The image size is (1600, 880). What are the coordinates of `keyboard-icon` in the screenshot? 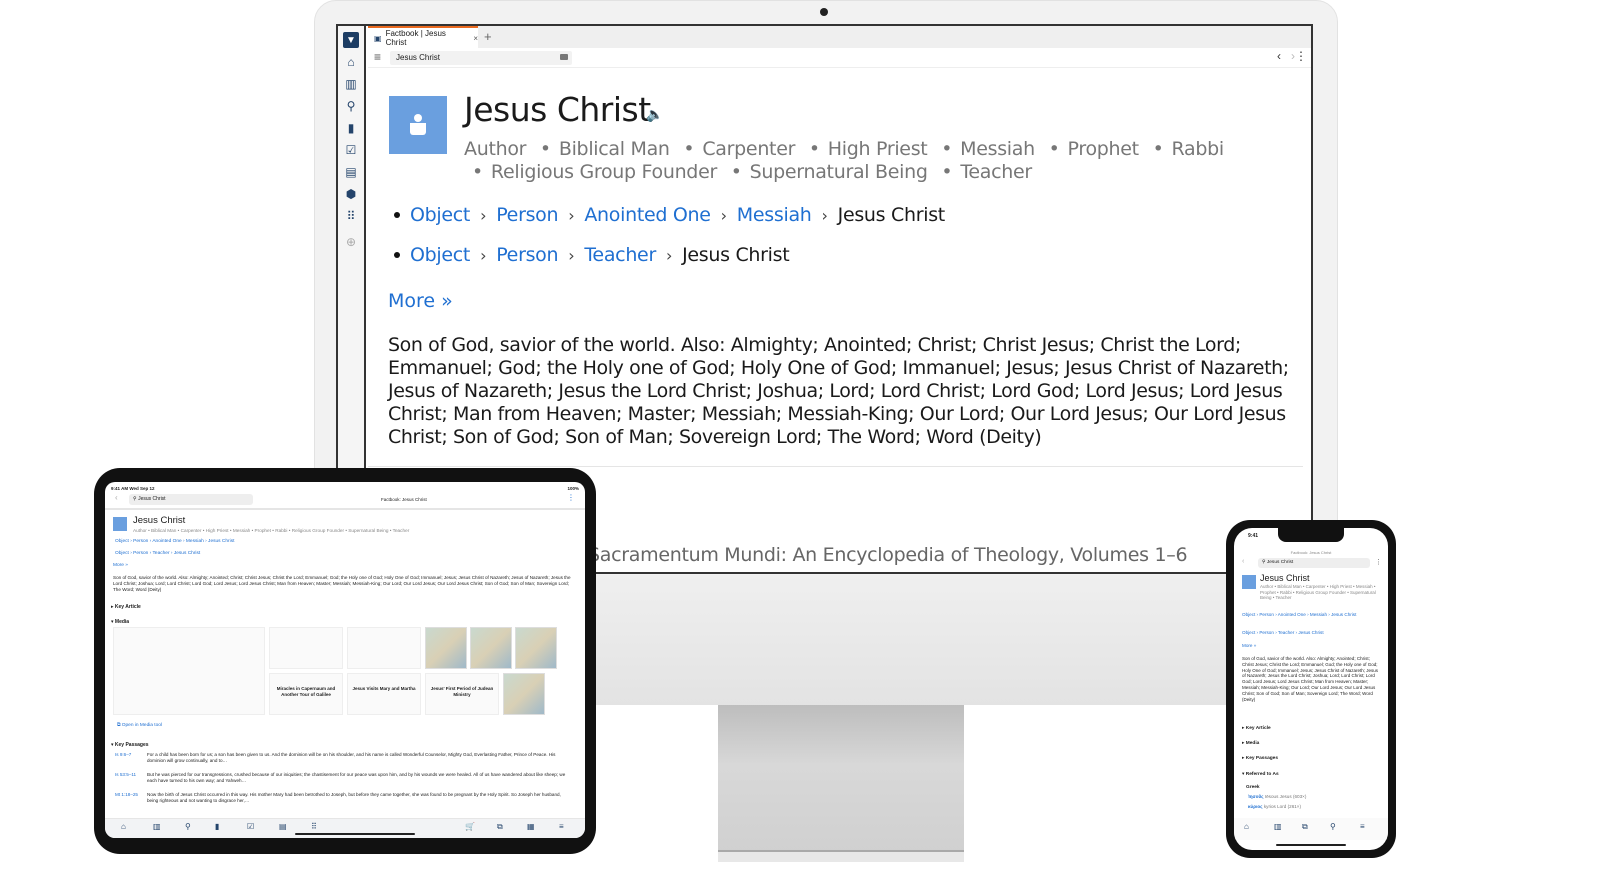 It's located at (564, 57).